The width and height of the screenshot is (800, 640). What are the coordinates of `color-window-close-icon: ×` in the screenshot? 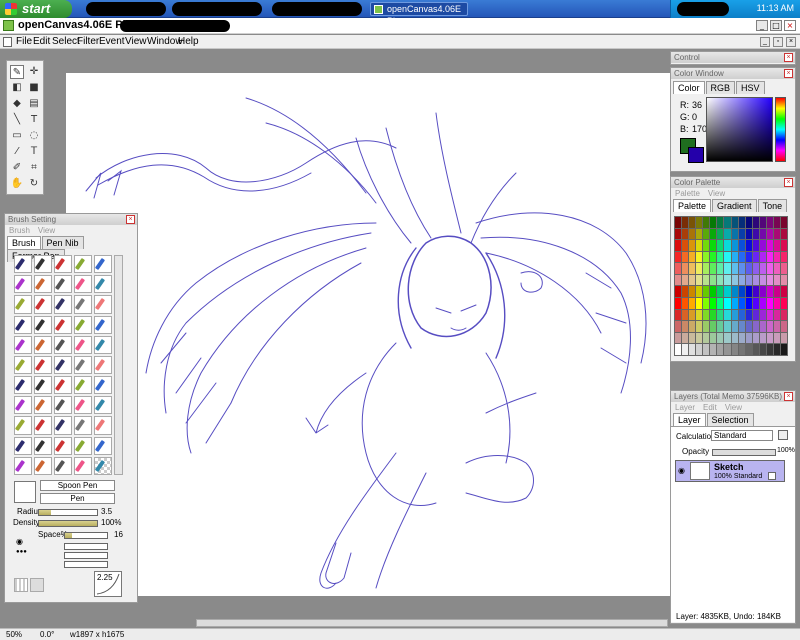 It's located at (788, 73).